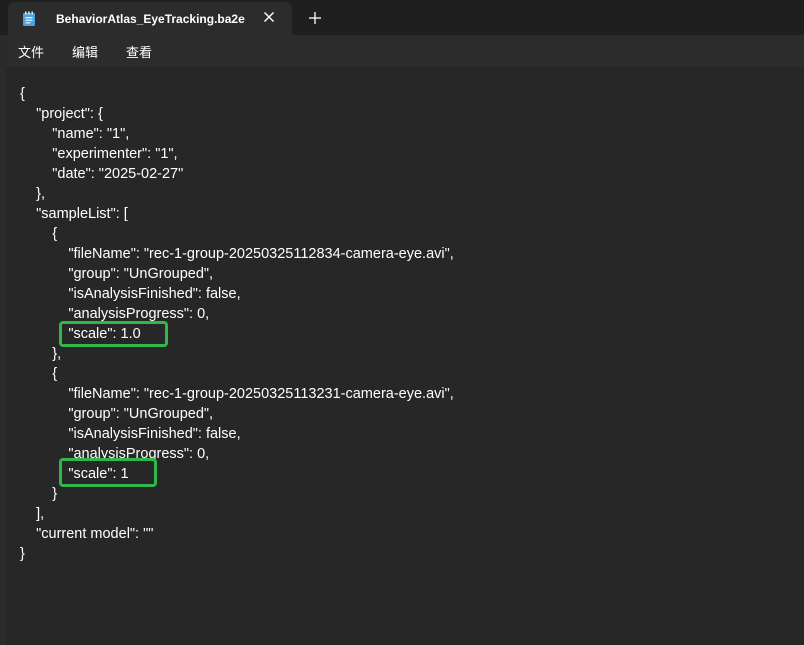 The width and height of the screenshot is (804, 645). What do you see at coordinates (402, 17) in the screenshot?
I see `tab-bar: BehaviorAtlas_EyeTracking.ba2e` at bounding box center [402, 17].